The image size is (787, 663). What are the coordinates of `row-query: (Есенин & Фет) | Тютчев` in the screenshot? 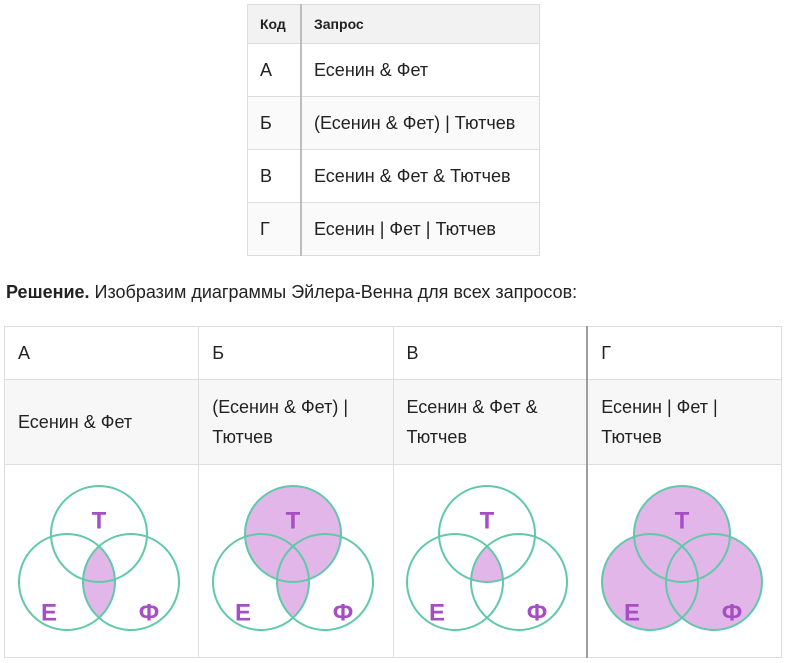 It's located at (420, 123).